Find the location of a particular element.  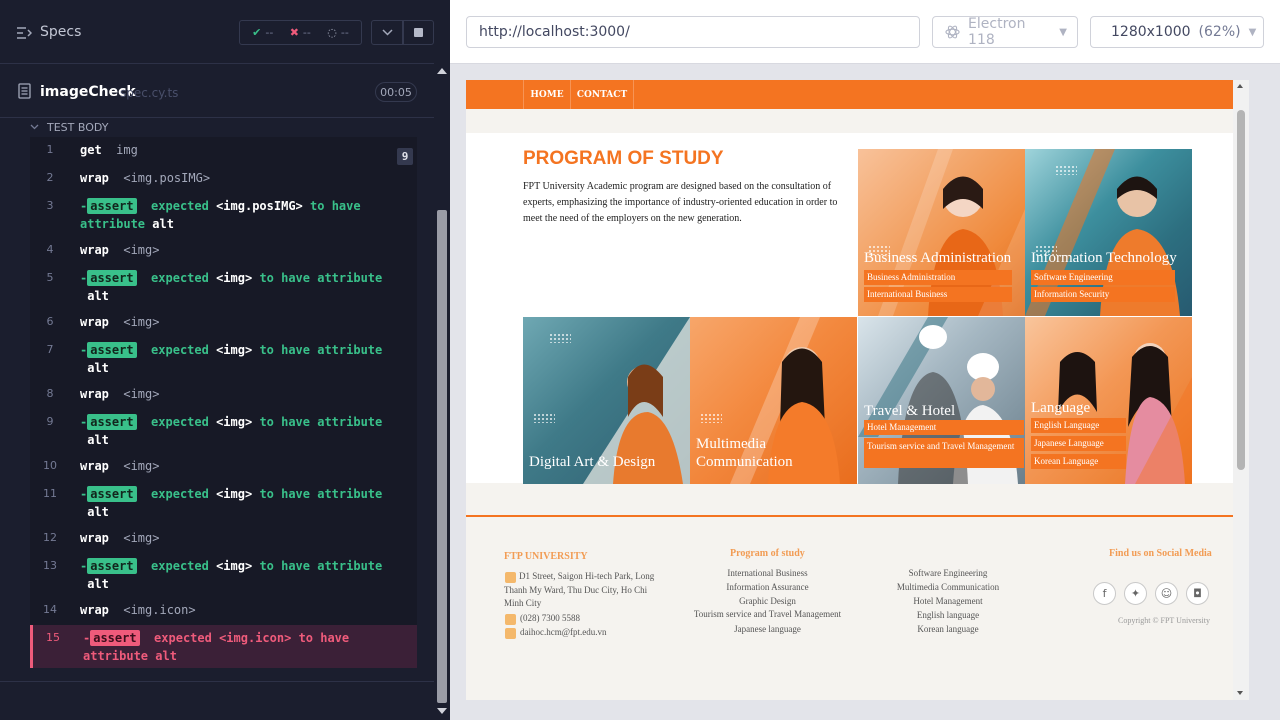

specs-list-icon is located at coordinates (24, 33).